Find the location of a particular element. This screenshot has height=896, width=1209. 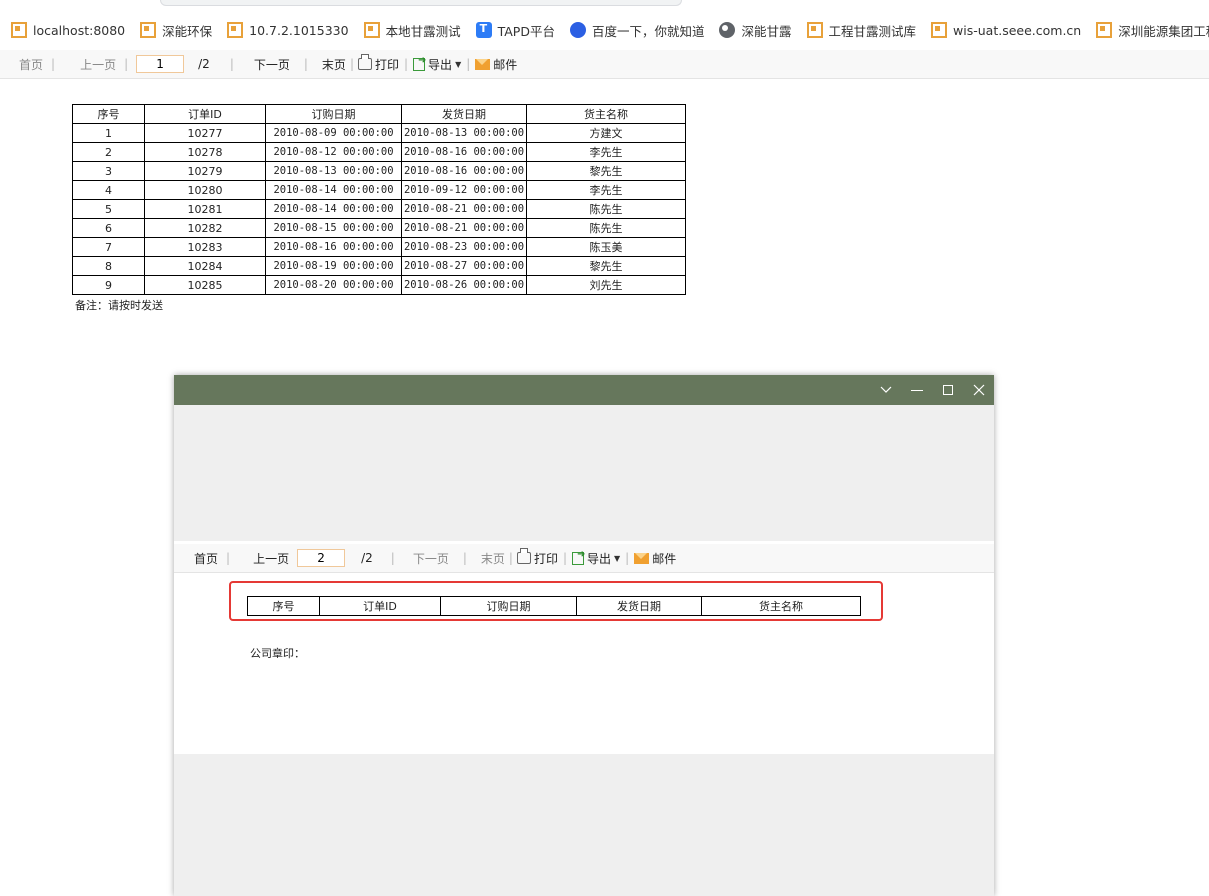

bookmark-label: wis-uat.seee.com.cn is located at coordinates (1017, 30).